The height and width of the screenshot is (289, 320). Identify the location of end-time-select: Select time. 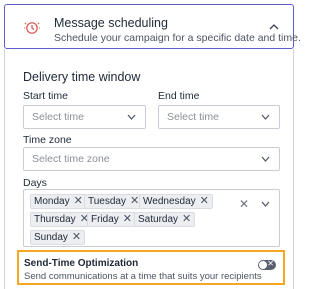
(219, 117).